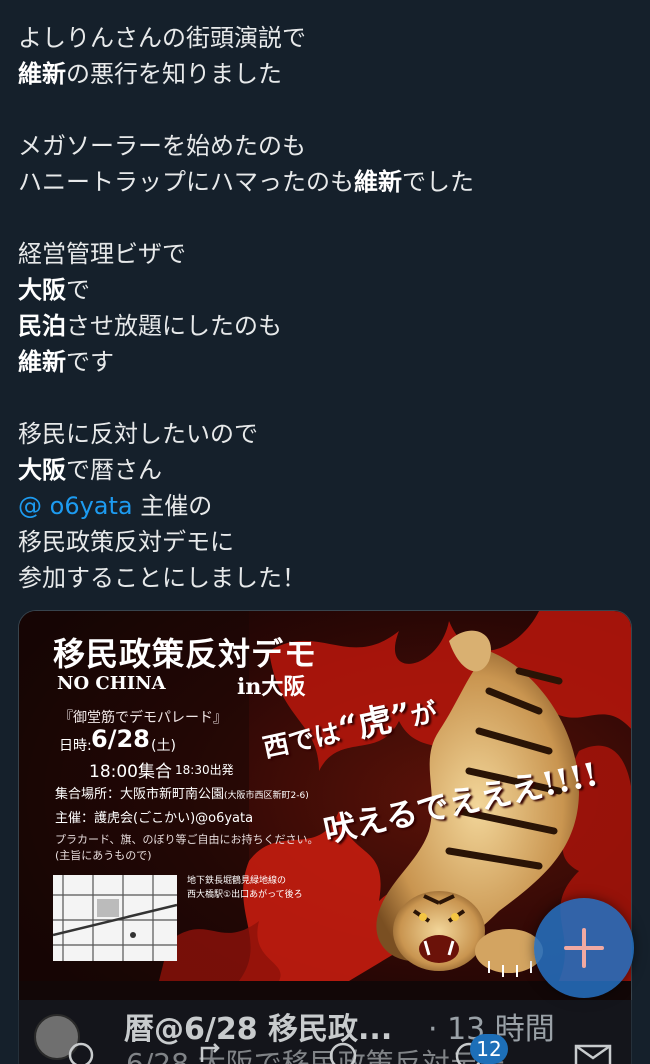 Image resolution: width=650 pixels, height=1064 pixels. Describe the element at coordinates (271, 687) in the screenshot. I see `poster-location-title: in大阪` at that location.